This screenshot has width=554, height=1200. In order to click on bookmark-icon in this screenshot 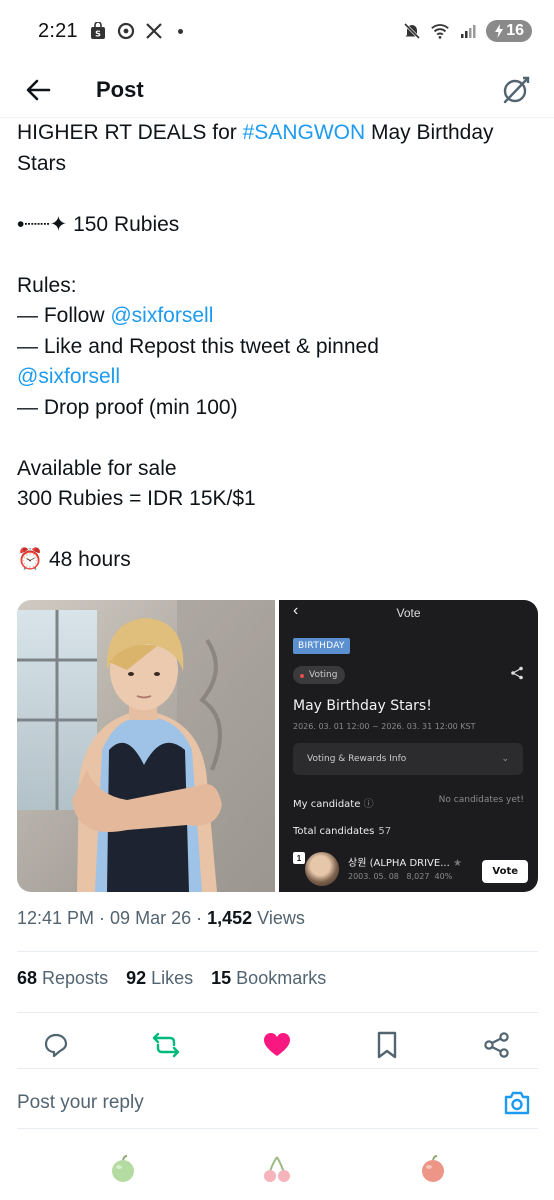, I will do `click(387, 1045)`.